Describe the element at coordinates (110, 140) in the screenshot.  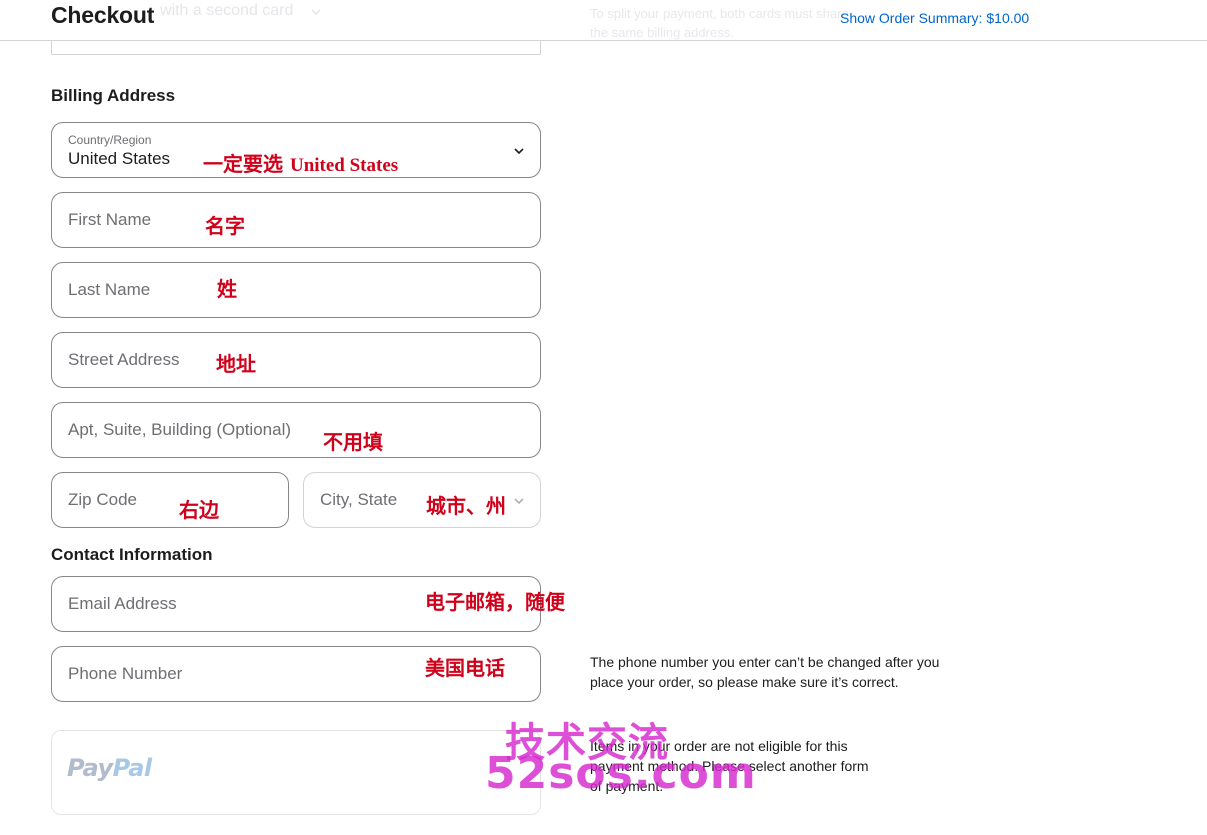
I see `country-region-label: Country/Region` at that location.